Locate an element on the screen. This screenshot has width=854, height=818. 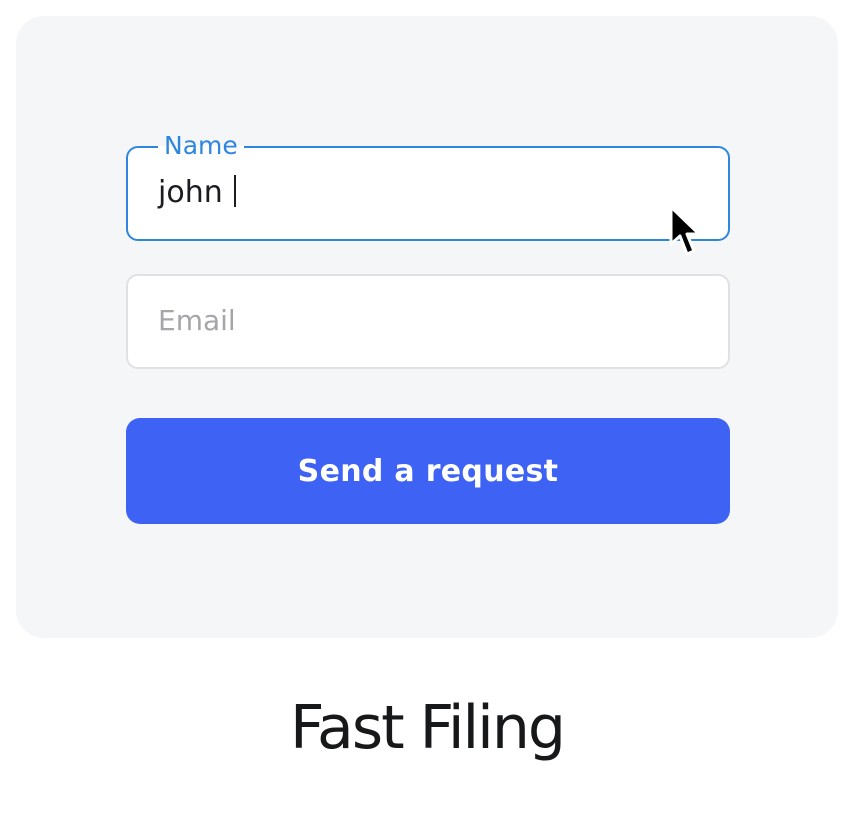
name-field: Name john is located at coordinates (428, 186).